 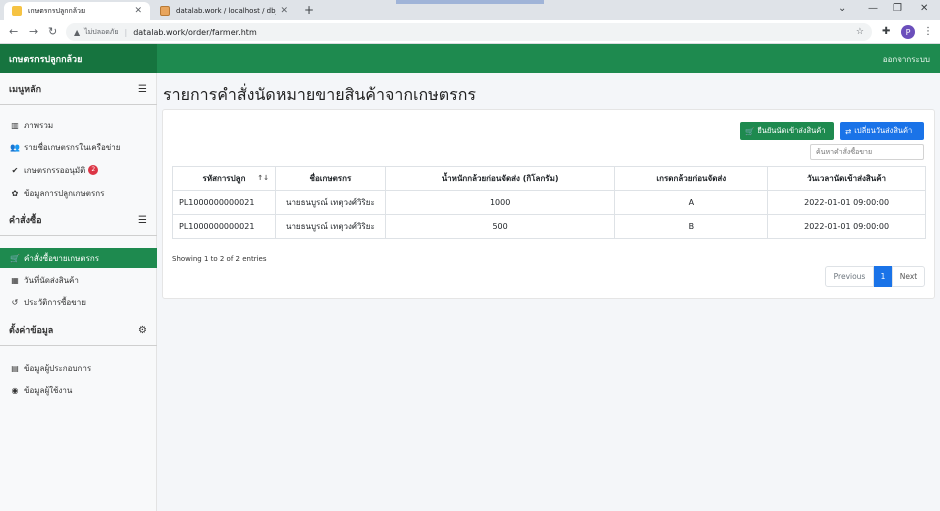 I want to click on column-header-plant-code: รหัสการปลูก ↑↓, so click(x=224, y=178).